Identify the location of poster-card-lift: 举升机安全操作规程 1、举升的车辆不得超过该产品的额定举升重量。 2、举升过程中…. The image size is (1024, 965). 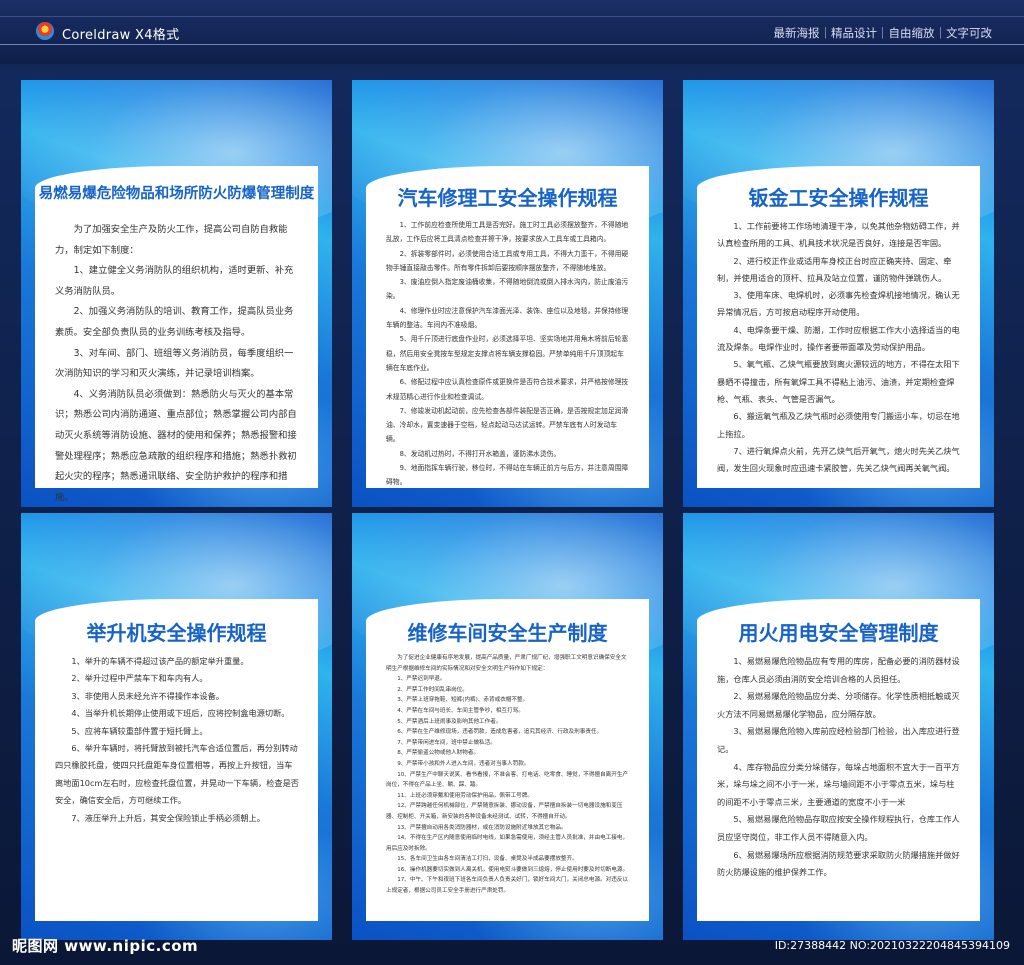
(176, 726).